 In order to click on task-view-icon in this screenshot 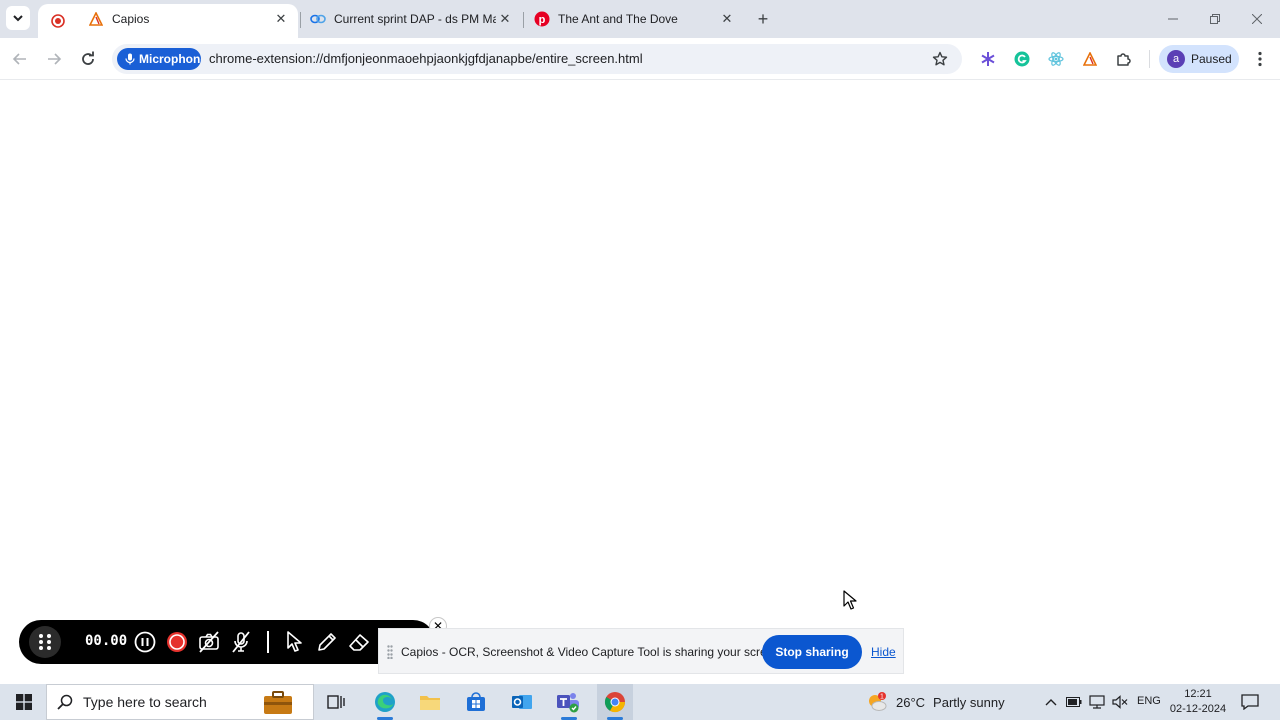, I will do `click(336, 702)`.